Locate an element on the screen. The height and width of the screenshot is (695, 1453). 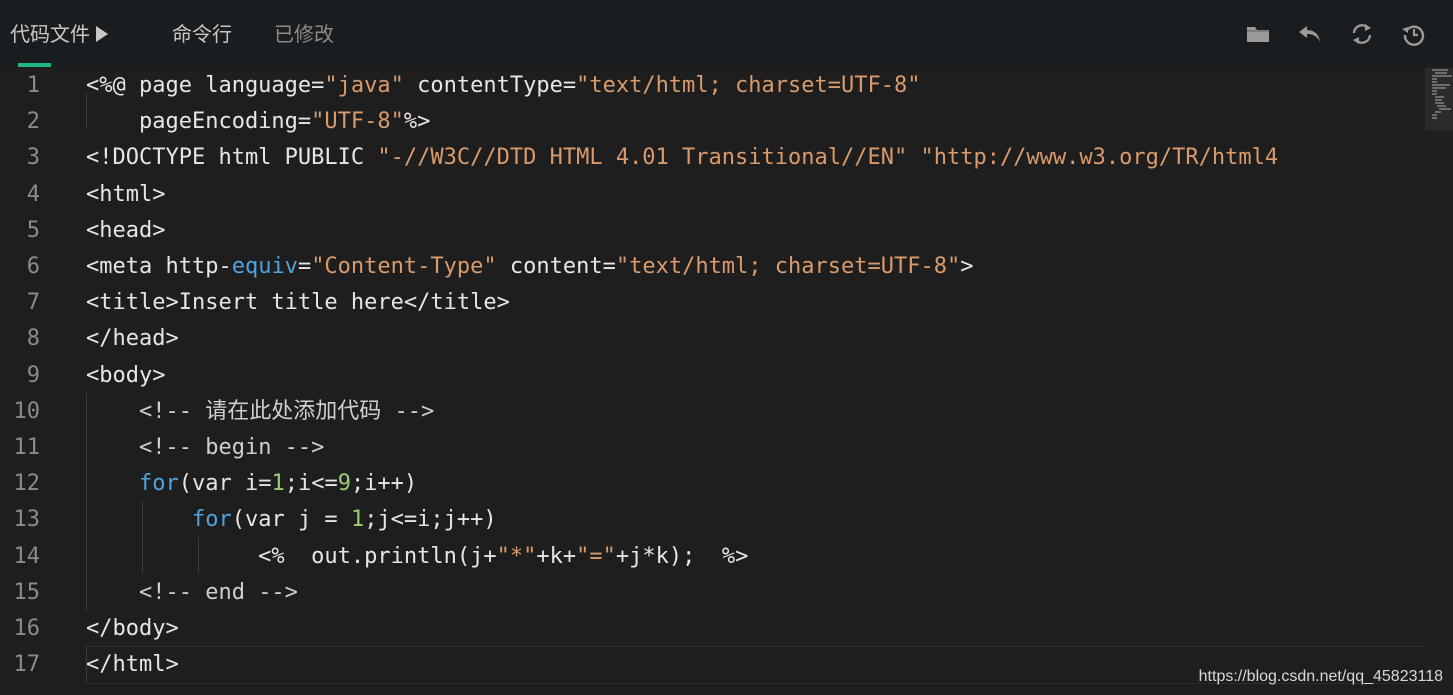
code-token: <head> is located at coordinates (126, 230).